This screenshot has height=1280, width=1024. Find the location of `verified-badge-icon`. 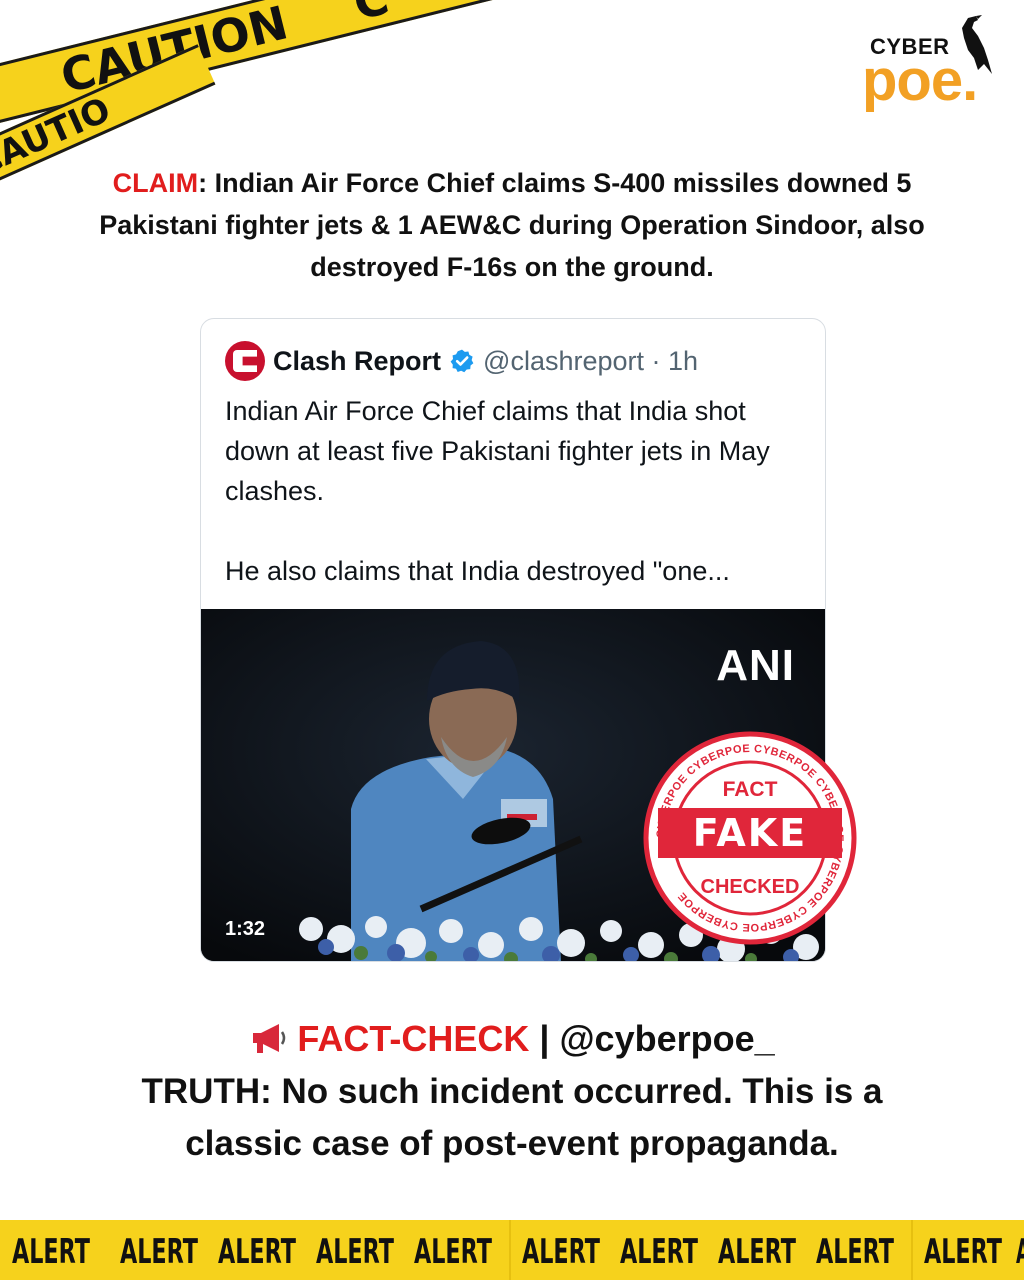

verified-badge-icon is located at coordinates (462, 361).